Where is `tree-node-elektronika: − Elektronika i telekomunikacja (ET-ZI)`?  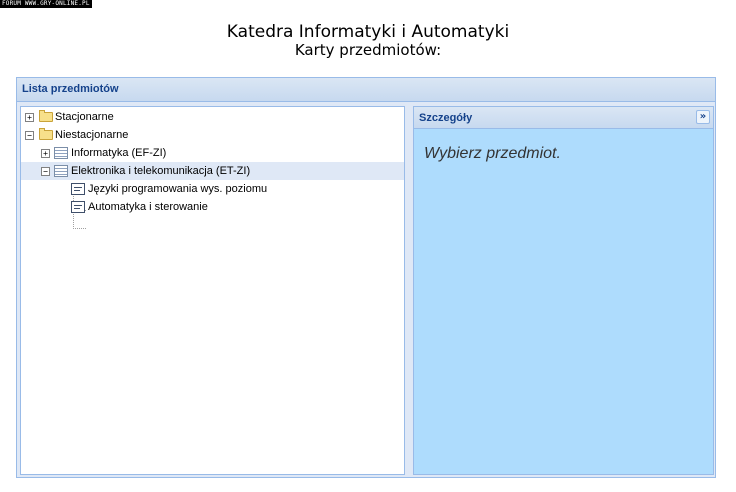
tree-node-elektronika: − Elektronika i telekomunikacja (ET-ZI) is located at coordinates (212, 171).